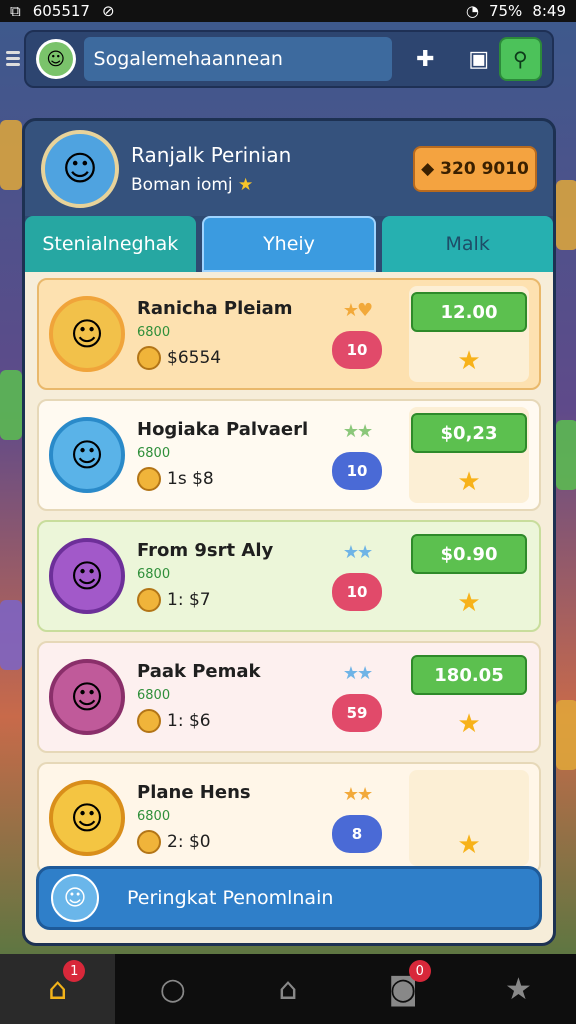 Image resolution: width=576 pixels, height=1024 pixels. I want to click on bag-icon: ⌂, so click(287, 989).